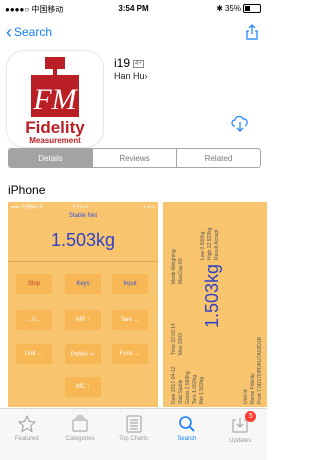 This screenshot has width=320, height=460. I want to click on tab-related: Related, so click(218, 158).